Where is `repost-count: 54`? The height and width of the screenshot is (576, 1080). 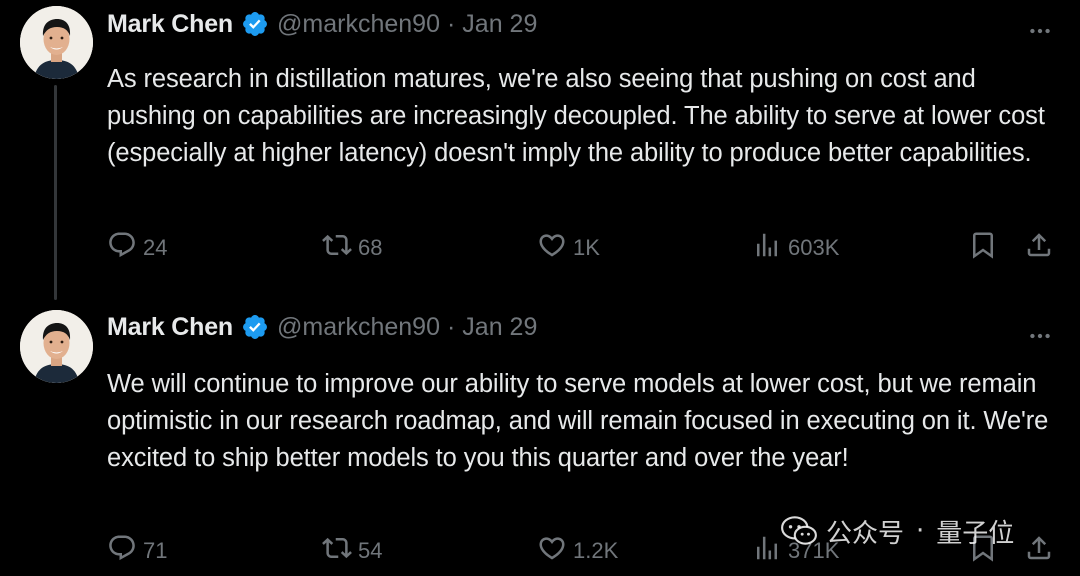
repost-count: 54 is located at coordinates (370, 550).